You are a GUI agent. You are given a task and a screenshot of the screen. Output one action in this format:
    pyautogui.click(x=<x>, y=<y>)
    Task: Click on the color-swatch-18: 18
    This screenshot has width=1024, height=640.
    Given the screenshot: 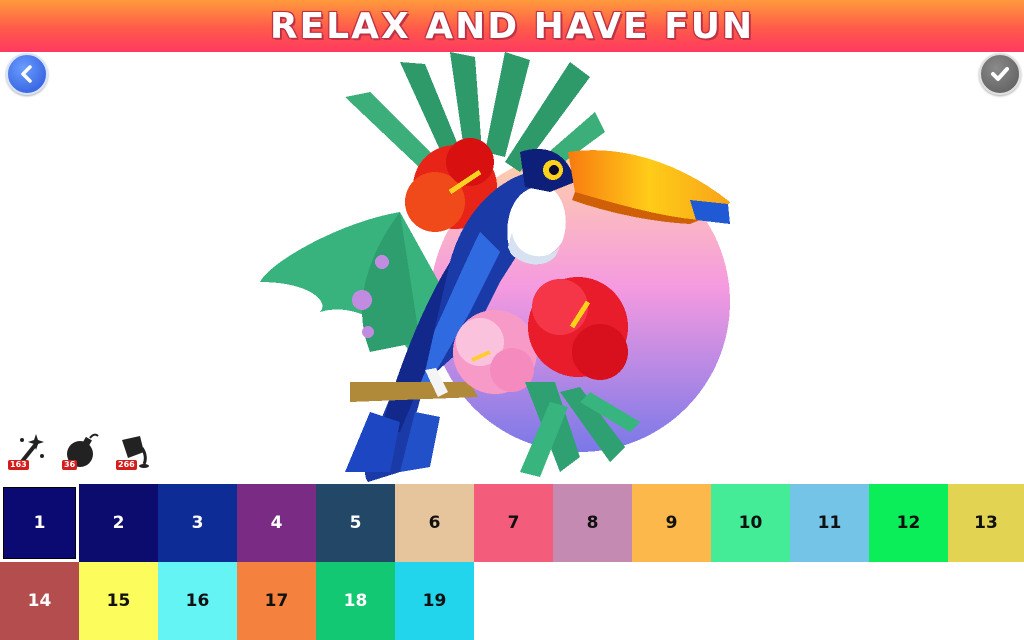 What is the action you would take?
    pyautogui.click(x=355, y=601)
    